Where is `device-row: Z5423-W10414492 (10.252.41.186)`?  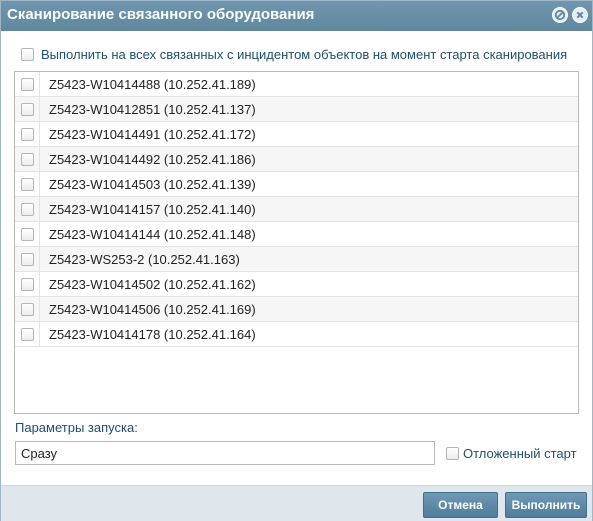
device-row: Z5423-W10414492 (10.252.41.186) is located at coordinates (296, 159).